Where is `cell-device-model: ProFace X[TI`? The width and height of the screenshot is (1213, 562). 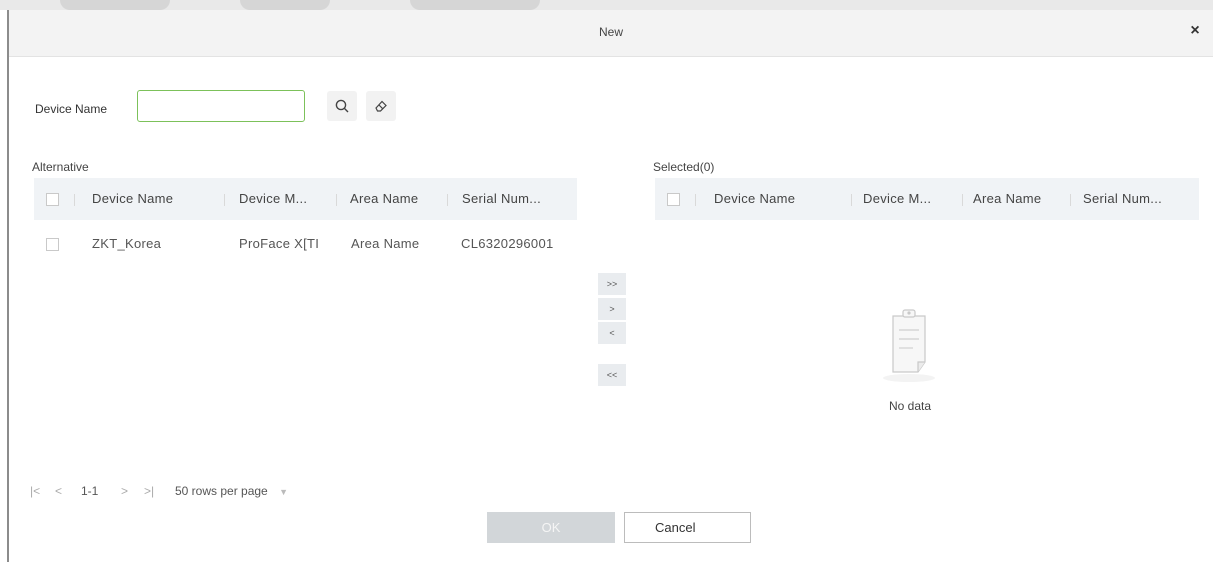
cell-device-model: ProFace X[TI is located at coordinates (279, 243).